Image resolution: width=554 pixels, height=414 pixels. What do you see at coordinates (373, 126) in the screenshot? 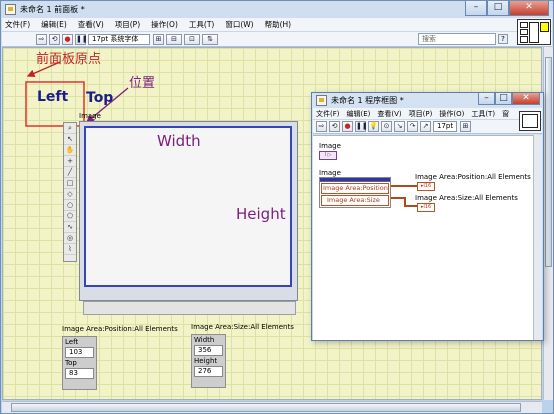
I see `bd-highlight-icon: 💡` at bounding box center [373, 126].